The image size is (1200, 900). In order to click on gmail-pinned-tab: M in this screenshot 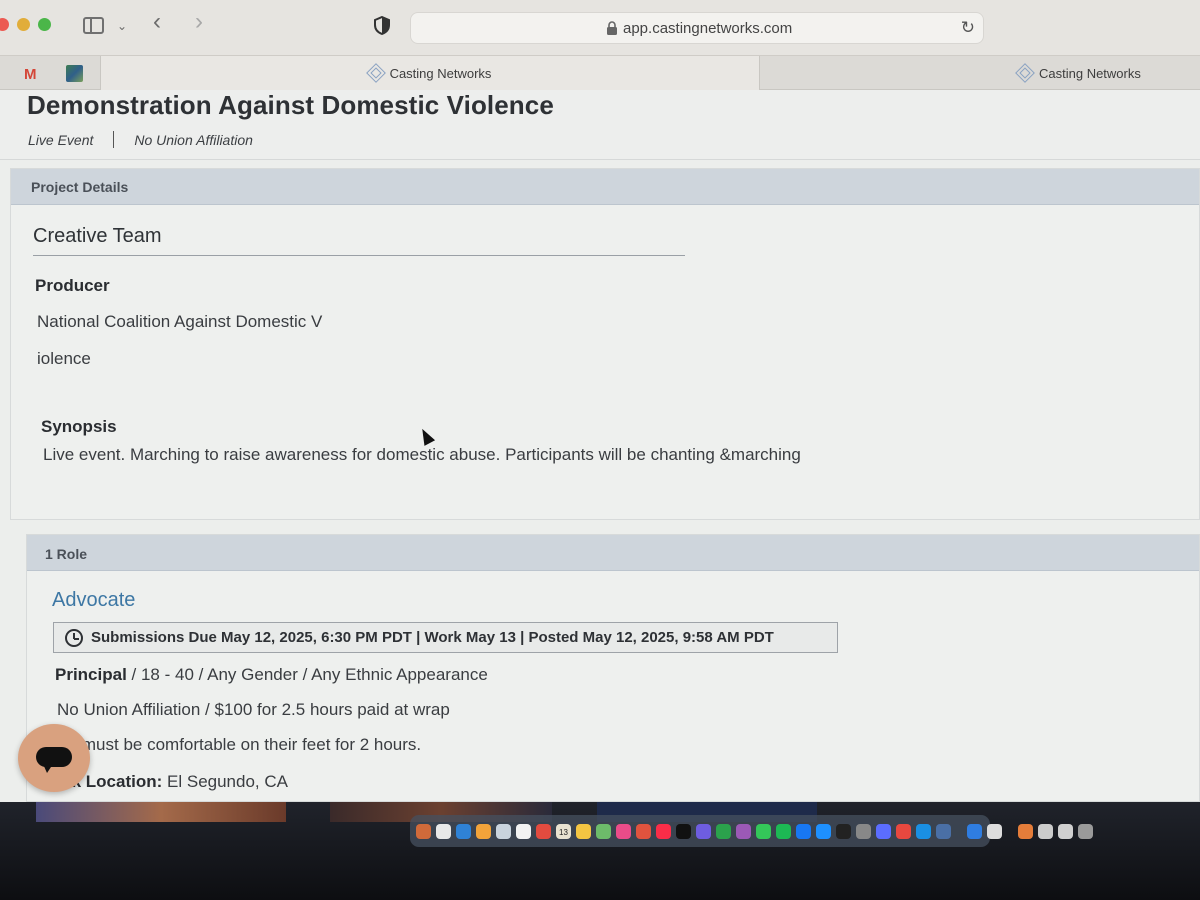, I will do `click(30, 74)`.